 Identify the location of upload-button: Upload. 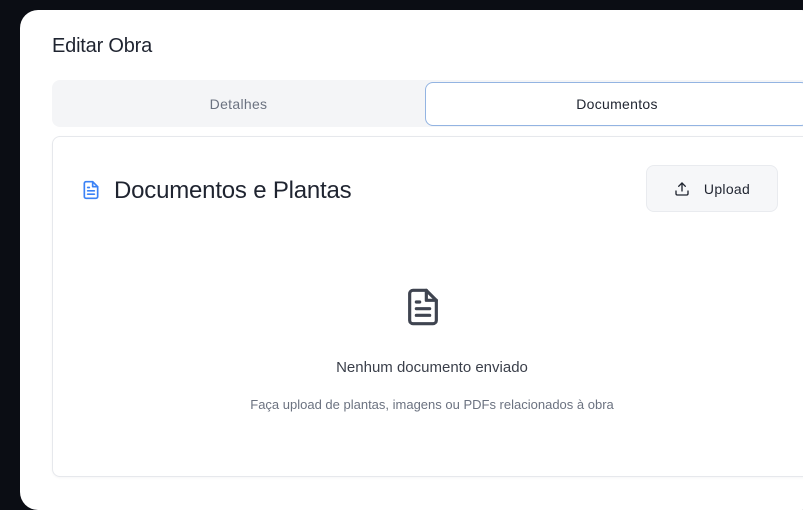
(712, 188).